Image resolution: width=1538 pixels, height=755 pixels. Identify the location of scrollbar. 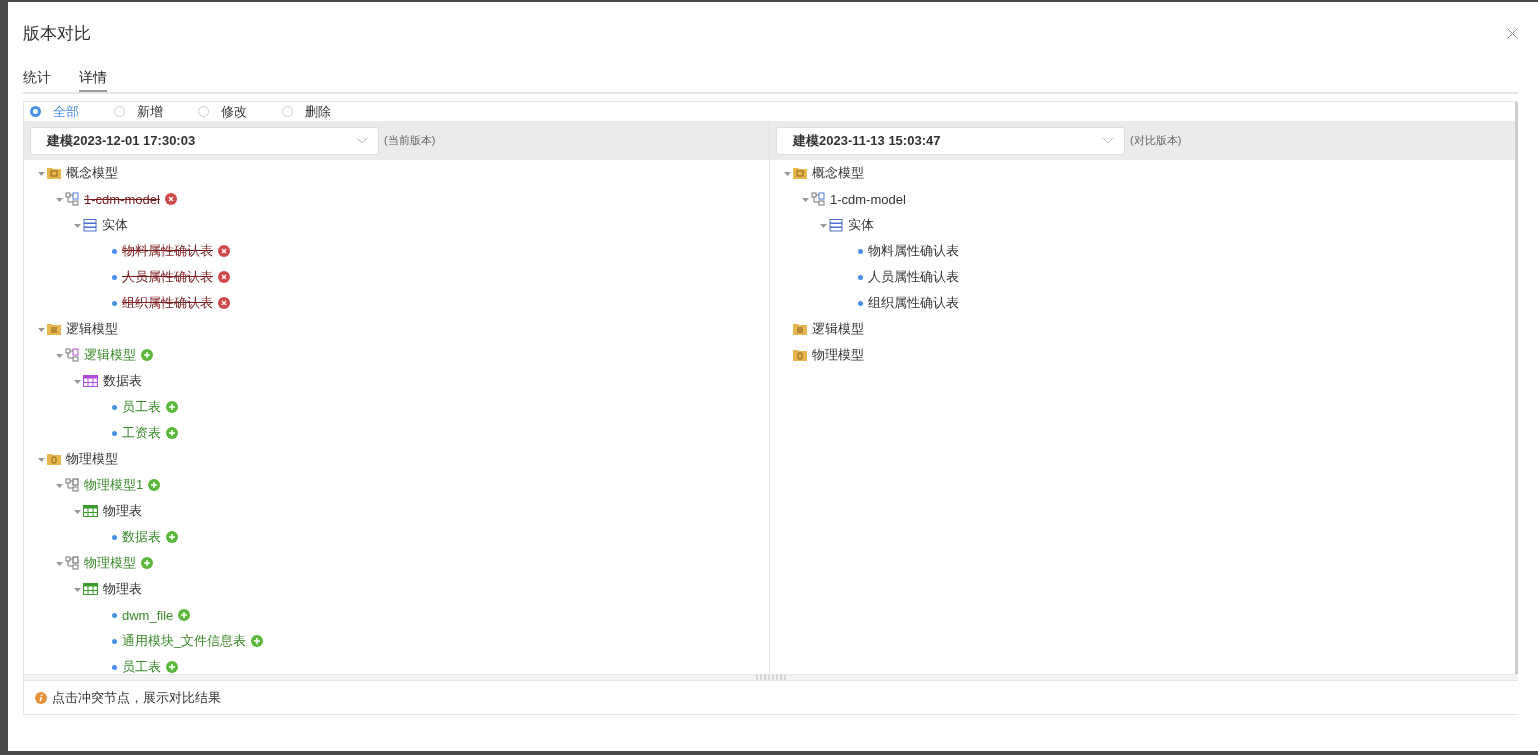
(1516, 388).